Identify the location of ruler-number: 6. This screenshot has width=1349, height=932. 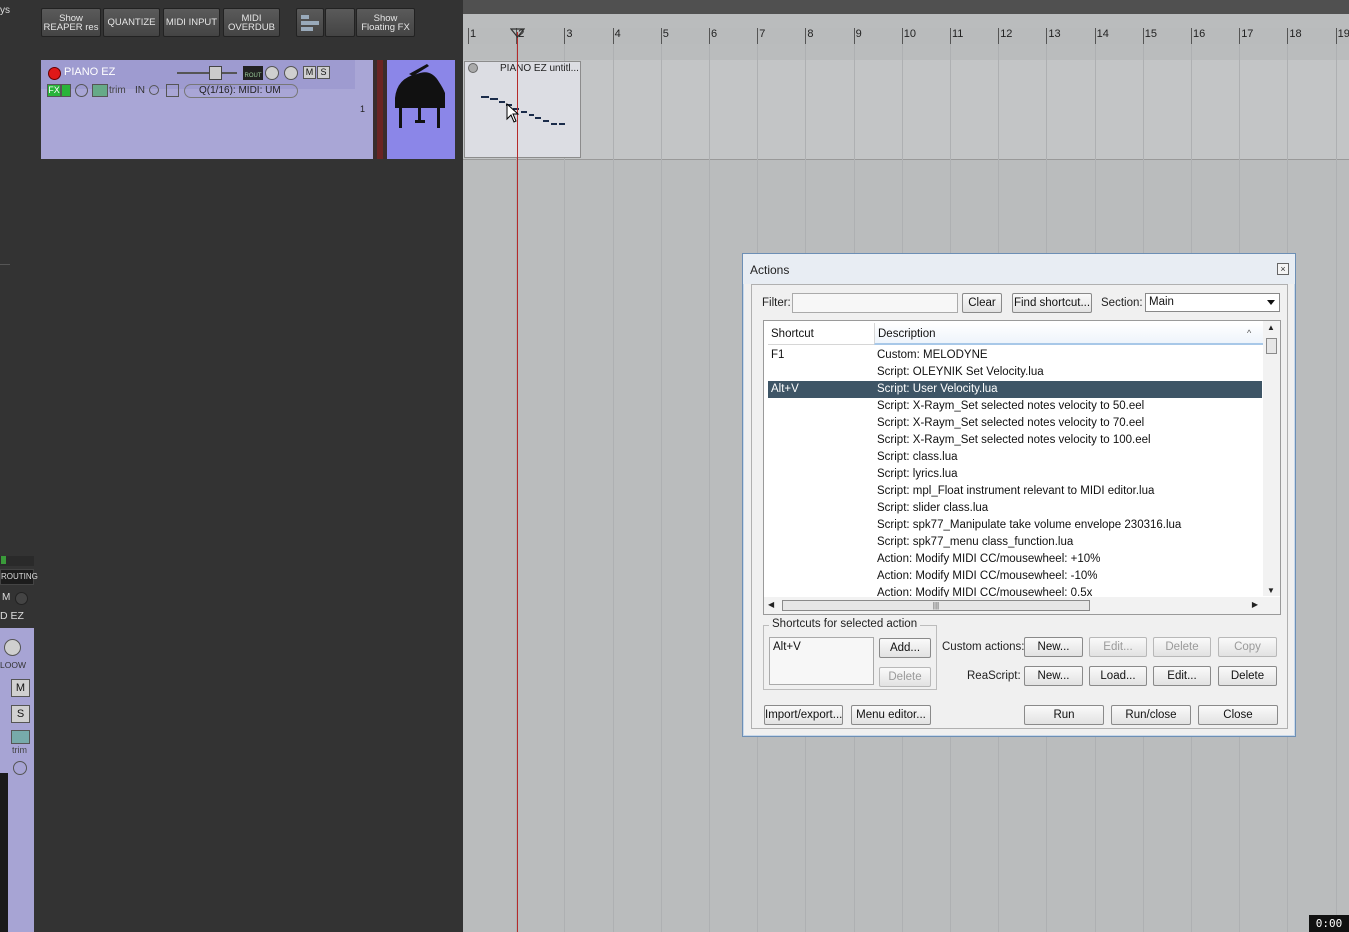
(714, 34).